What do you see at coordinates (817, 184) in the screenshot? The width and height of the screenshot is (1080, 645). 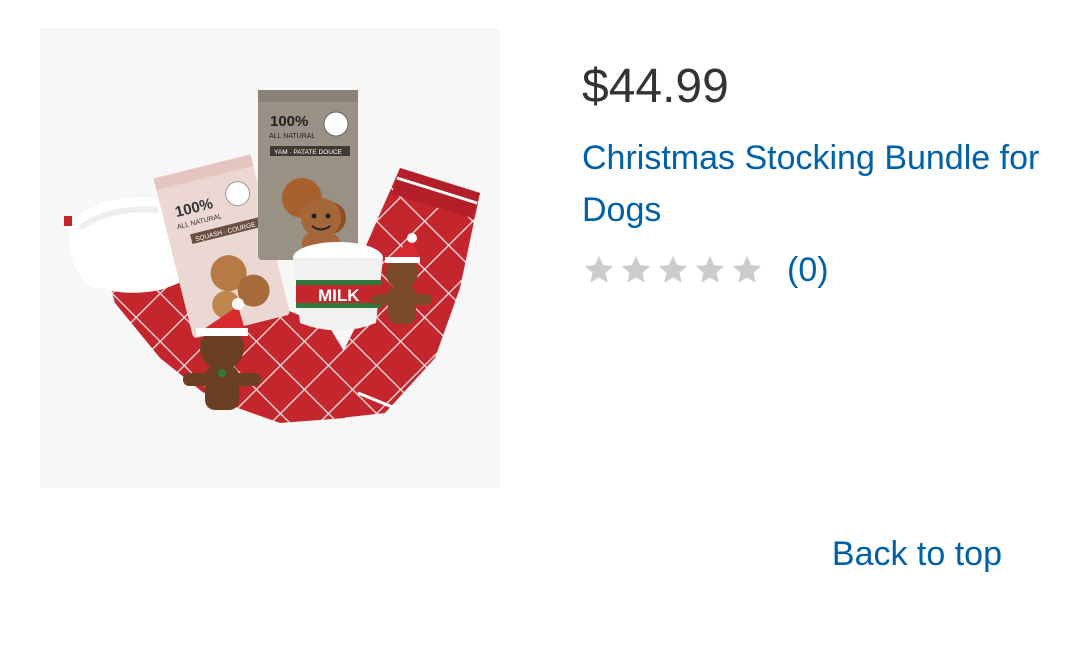 I see `product-title-link: Christmas Stocking Bundle for Dogs` at bounding box center [817, 184].